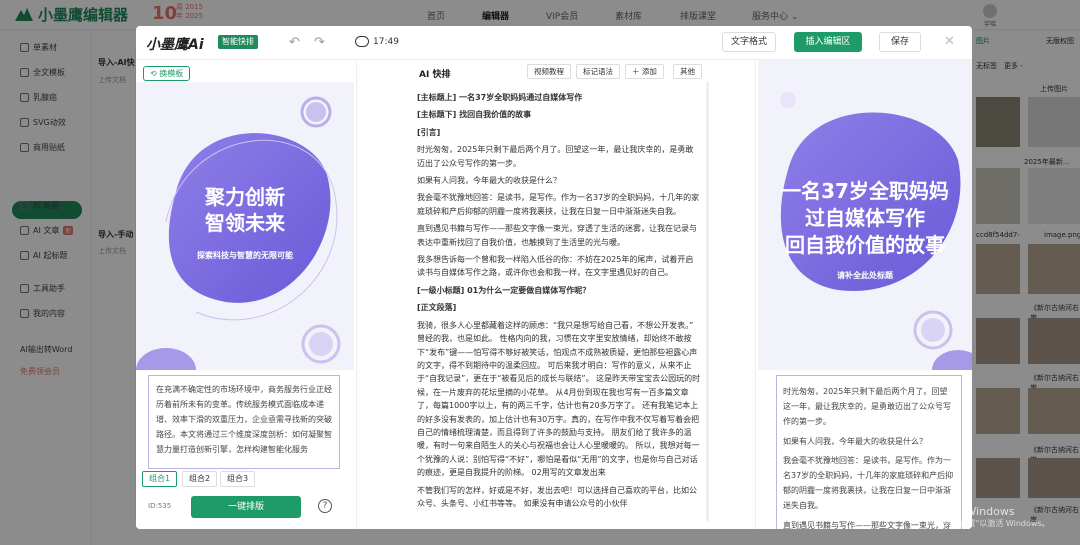  What do you see at coordinates (855, 441) in the screenshot?
I see `preview-line: 如果有人问我，今年最大的收获是什么？` at bounding box center [855, 441].